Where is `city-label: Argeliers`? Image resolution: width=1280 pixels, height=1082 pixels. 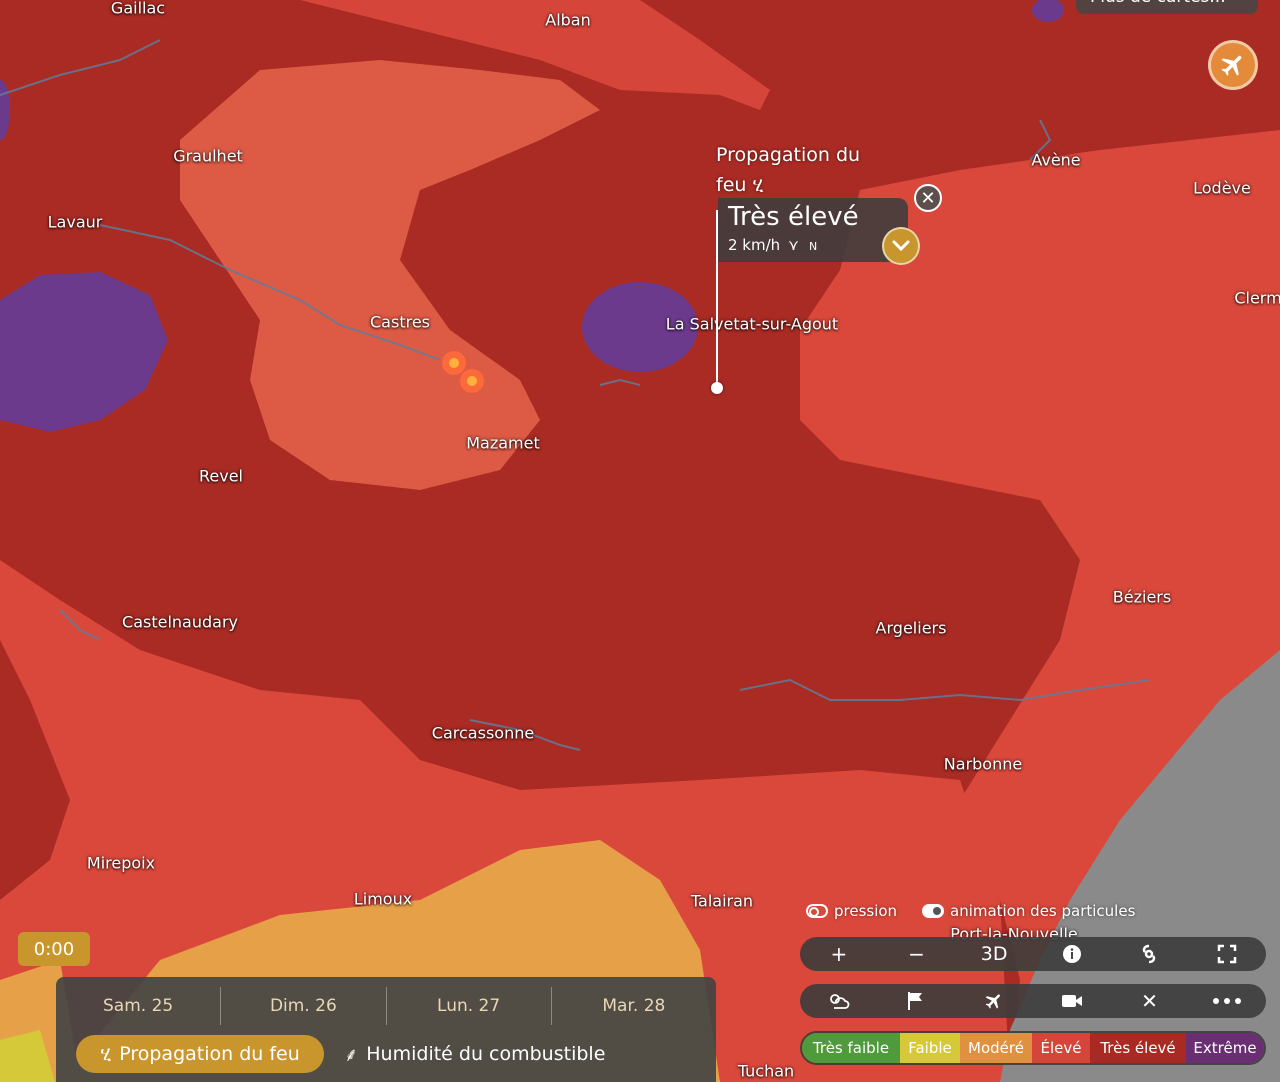
city-label: Argeliers is located at coordinates (911, 628).